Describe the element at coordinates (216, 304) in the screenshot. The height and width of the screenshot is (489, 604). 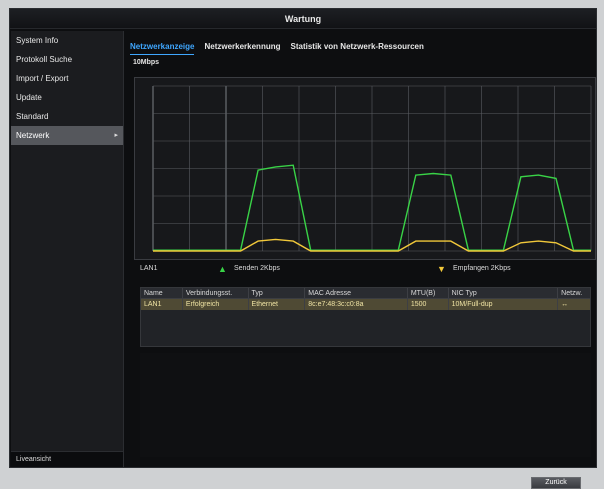
I see `cell-status: Erfolgreich` at that location.